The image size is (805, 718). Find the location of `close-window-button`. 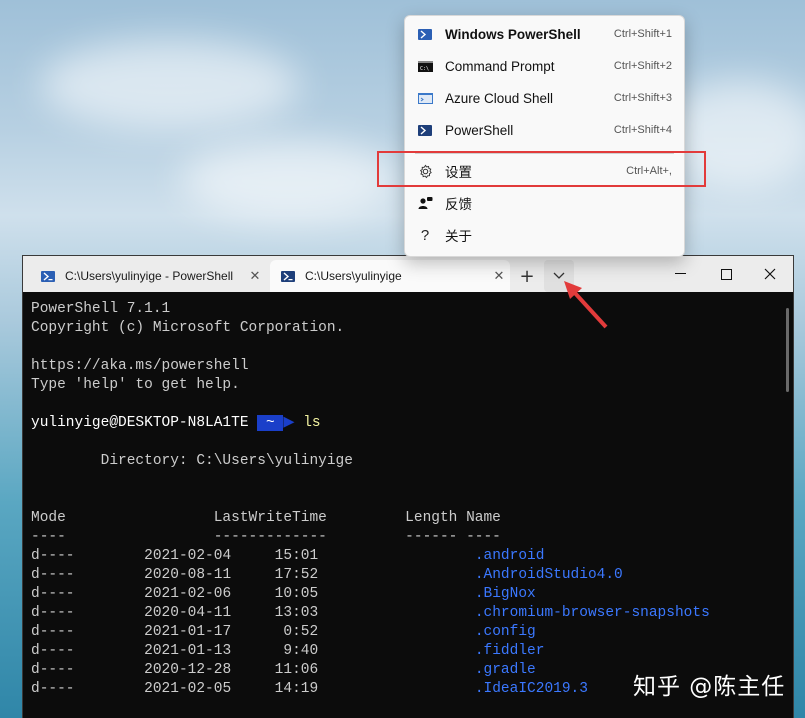

close-window-button is located at coordinates (770, 274).